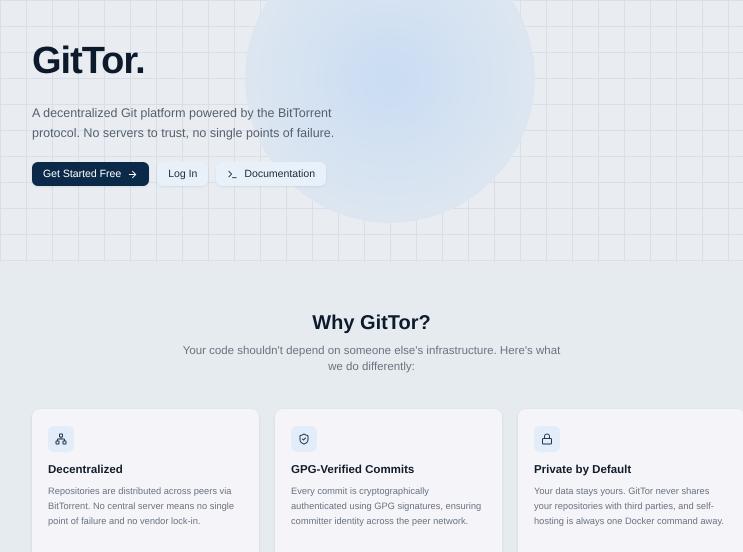 The height and width of the screenshot is (552, 743). What do you see at coordinates (142, 506) in the screenshot?
I see `card-text: Repositories are distributed across peers via BitTorrent. No central server means no single point of failure and no vendor lock-in.` at bounding box center [142, 506].